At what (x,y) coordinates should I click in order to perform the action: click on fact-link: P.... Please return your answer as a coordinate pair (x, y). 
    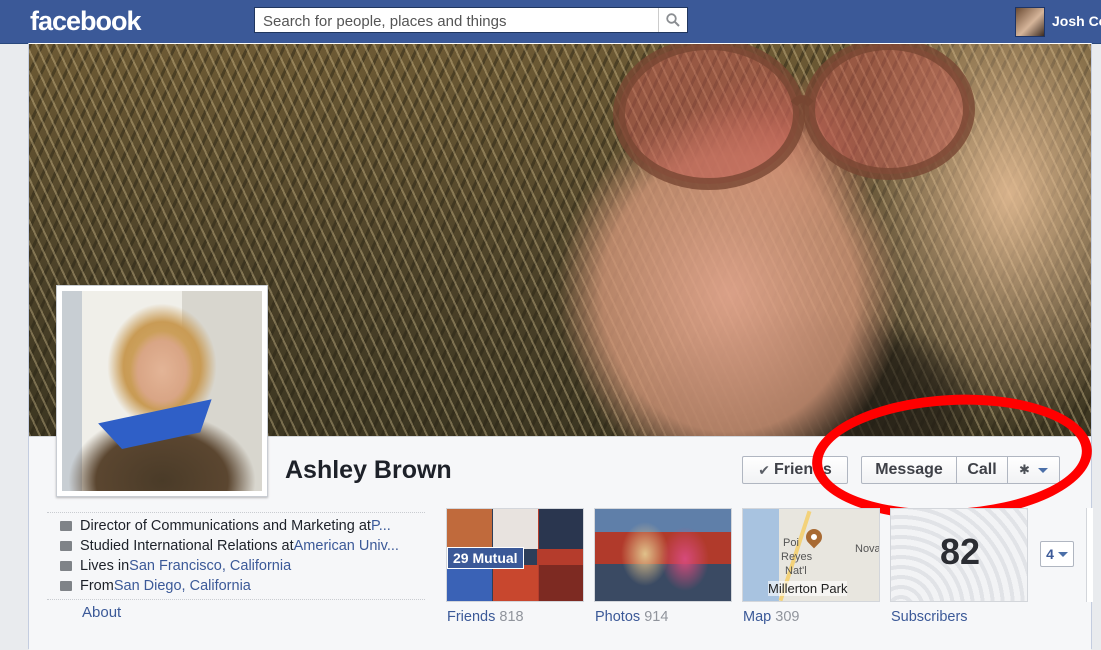
    Looking at the image, I should click on (381, 526).